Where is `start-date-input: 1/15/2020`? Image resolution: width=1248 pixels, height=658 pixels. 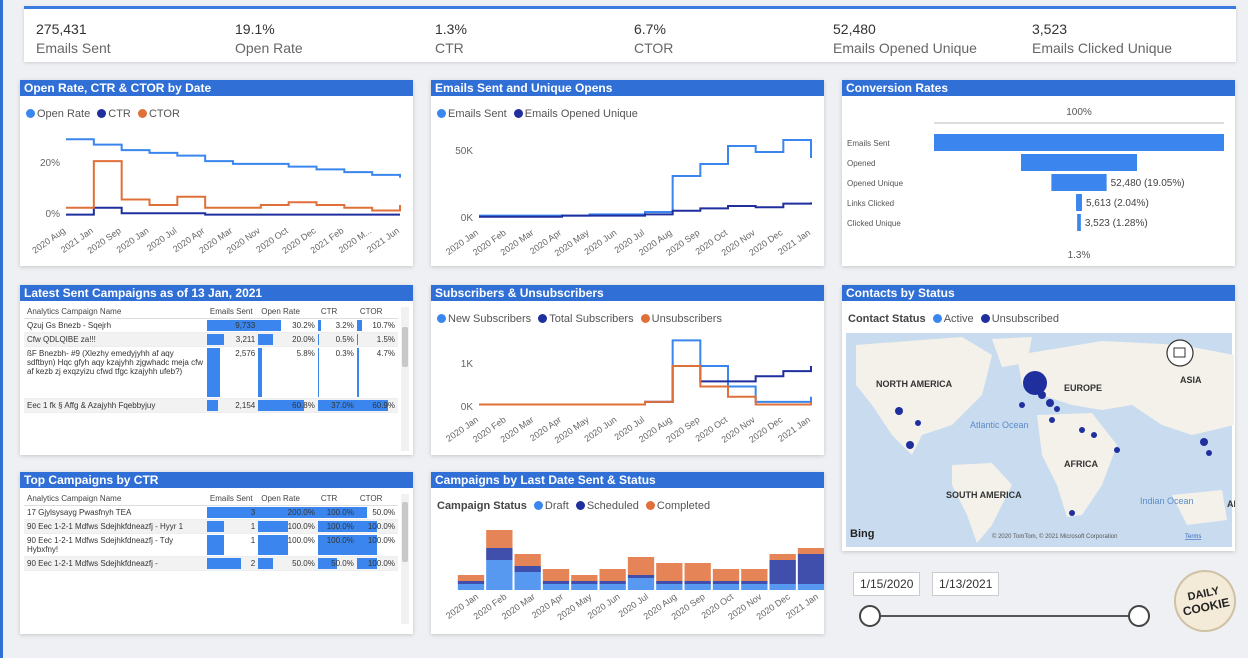 start-date-input: 1/15/2020 is located at coordinates (887, 584).